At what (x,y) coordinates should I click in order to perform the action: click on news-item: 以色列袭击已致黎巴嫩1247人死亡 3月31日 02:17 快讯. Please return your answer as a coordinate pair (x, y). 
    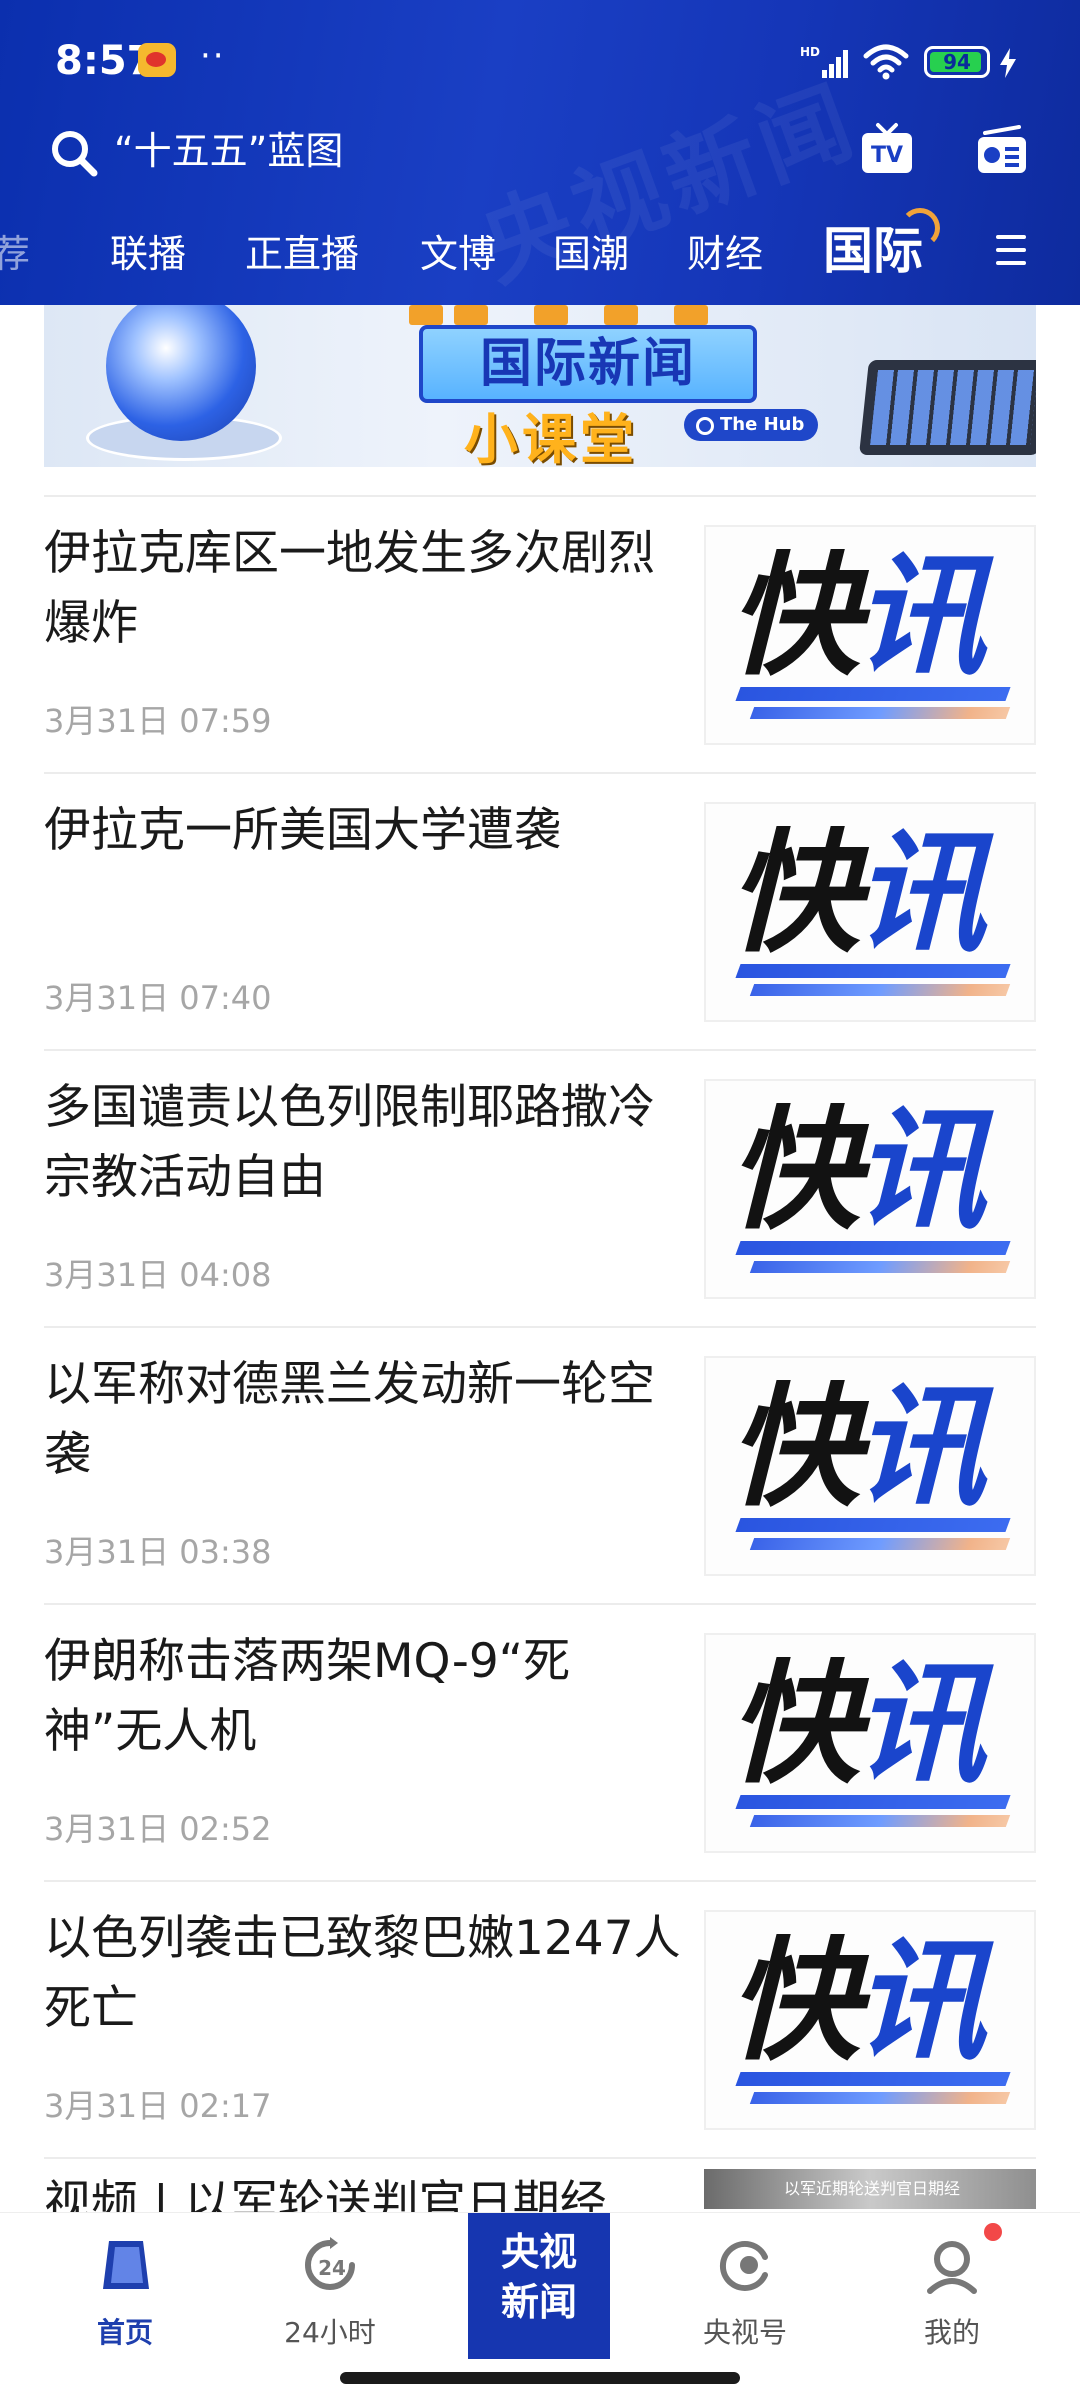
    Looking at the image, I should click on (540, 2018).